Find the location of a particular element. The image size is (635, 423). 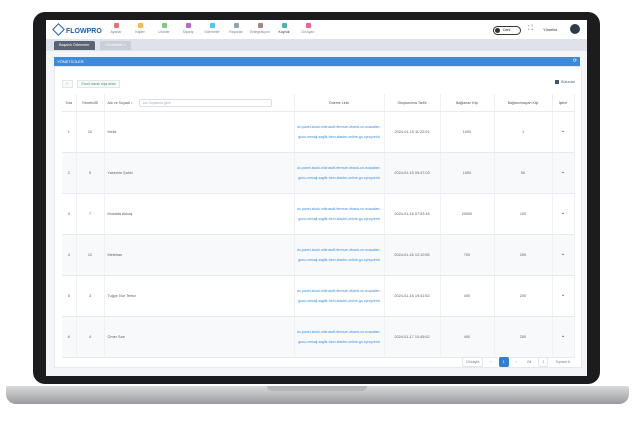

nav-item: Ürünler is located at coordinates (164, 28).